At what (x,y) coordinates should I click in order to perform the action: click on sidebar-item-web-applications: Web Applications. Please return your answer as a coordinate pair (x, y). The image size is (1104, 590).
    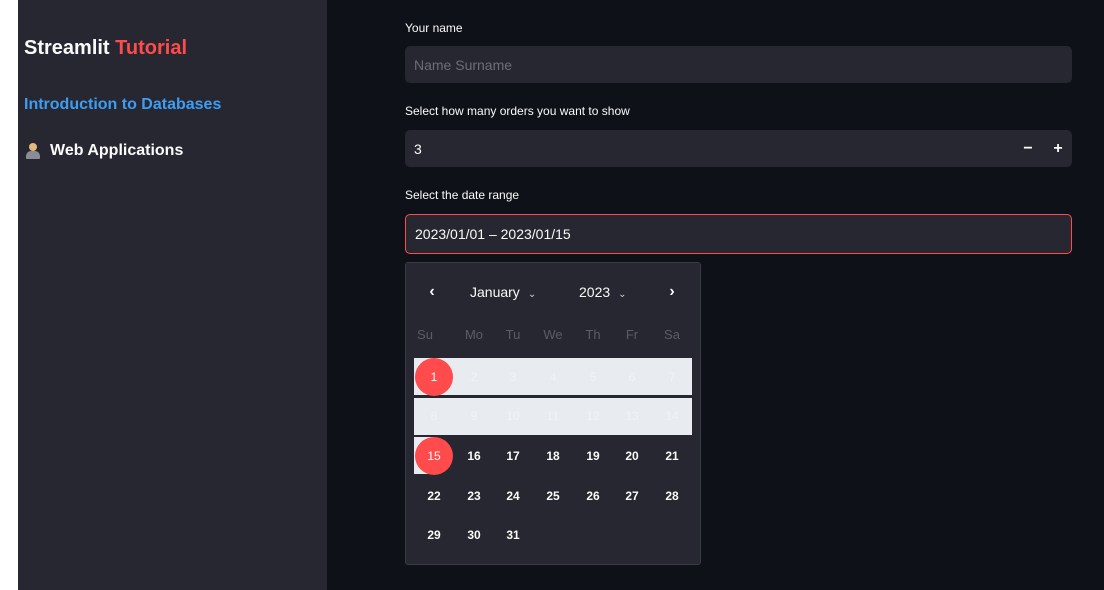
    Looking at the image, I should click on (103, 151).